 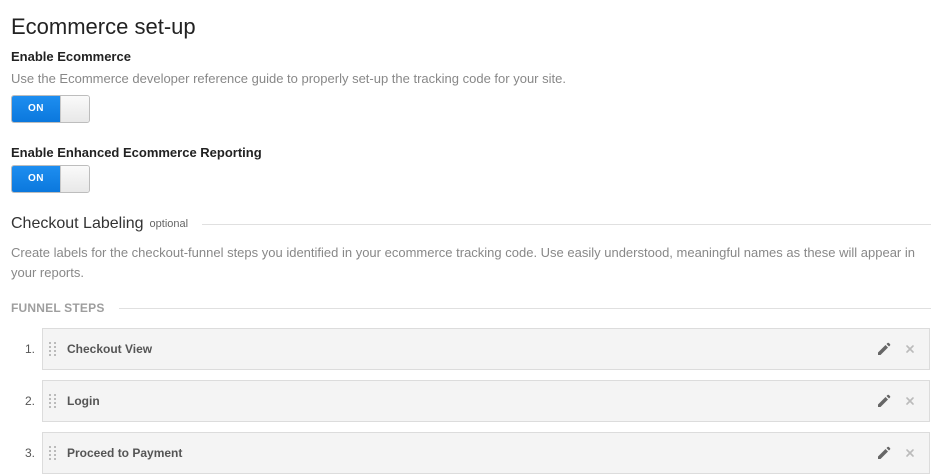 I want to click on enable-enhanced-label: Enable Enhanced Ecommerce Reporting, so click(x=136, y=152).